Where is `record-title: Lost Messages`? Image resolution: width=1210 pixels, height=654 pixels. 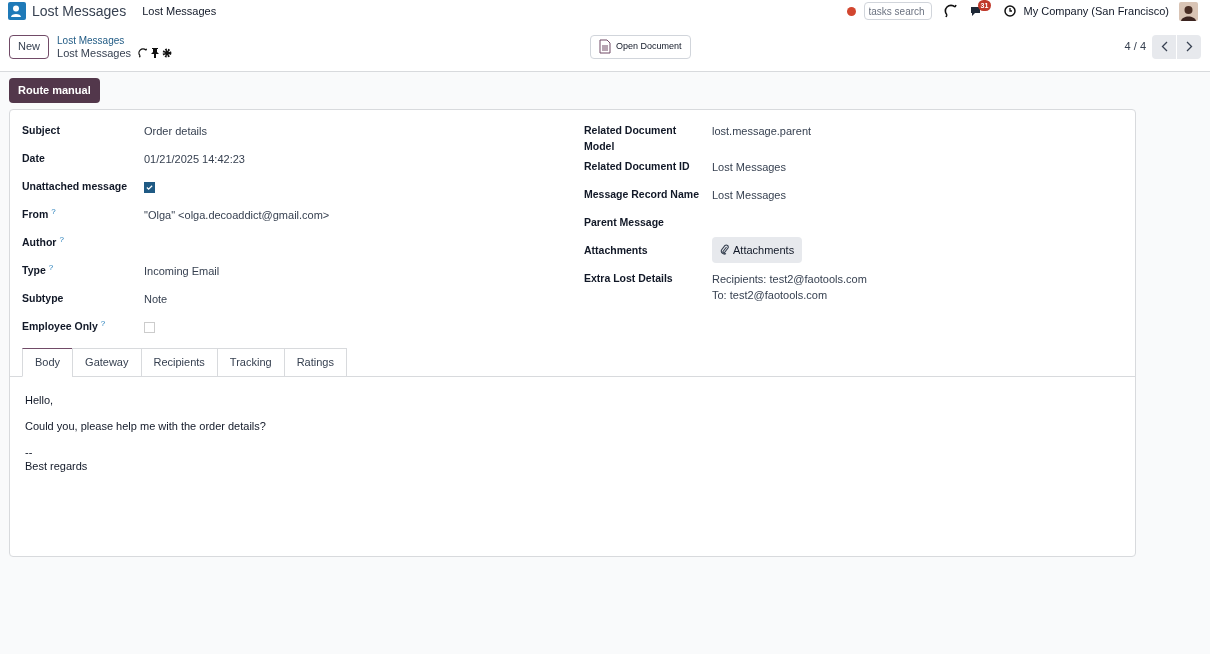 record-title: Lost Messages is located at coordinates (94, 52).